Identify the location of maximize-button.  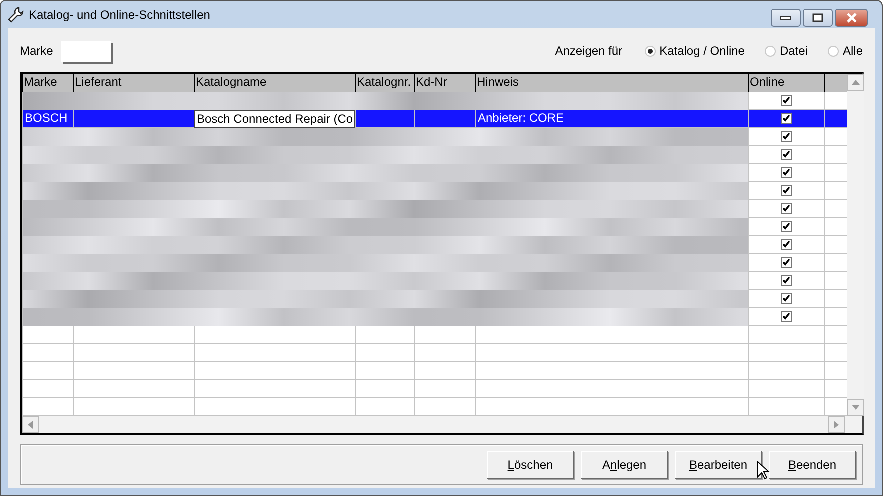
(818, 18).